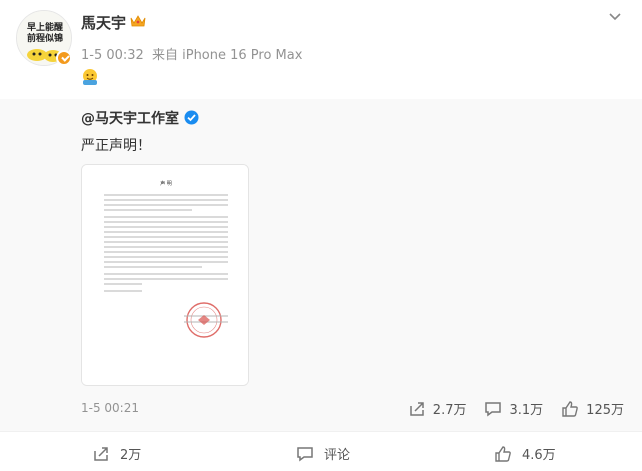 The width and height of the screenshot is (642, 471). What do you see at coordinates (45, 38) in the screenshot?
I see `svg-text: 前程似锦` at bounding box center [45, 38].